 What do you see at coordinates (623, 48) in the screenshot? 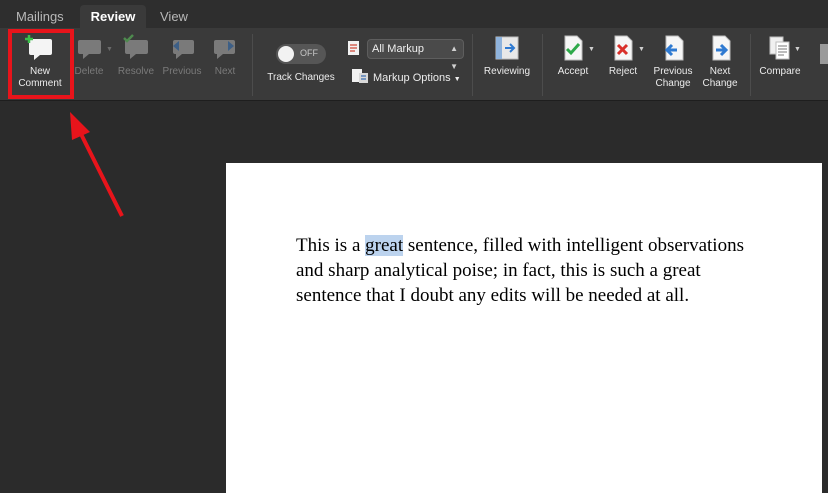
I see `reject-icon` at bounding box center [623, 48].